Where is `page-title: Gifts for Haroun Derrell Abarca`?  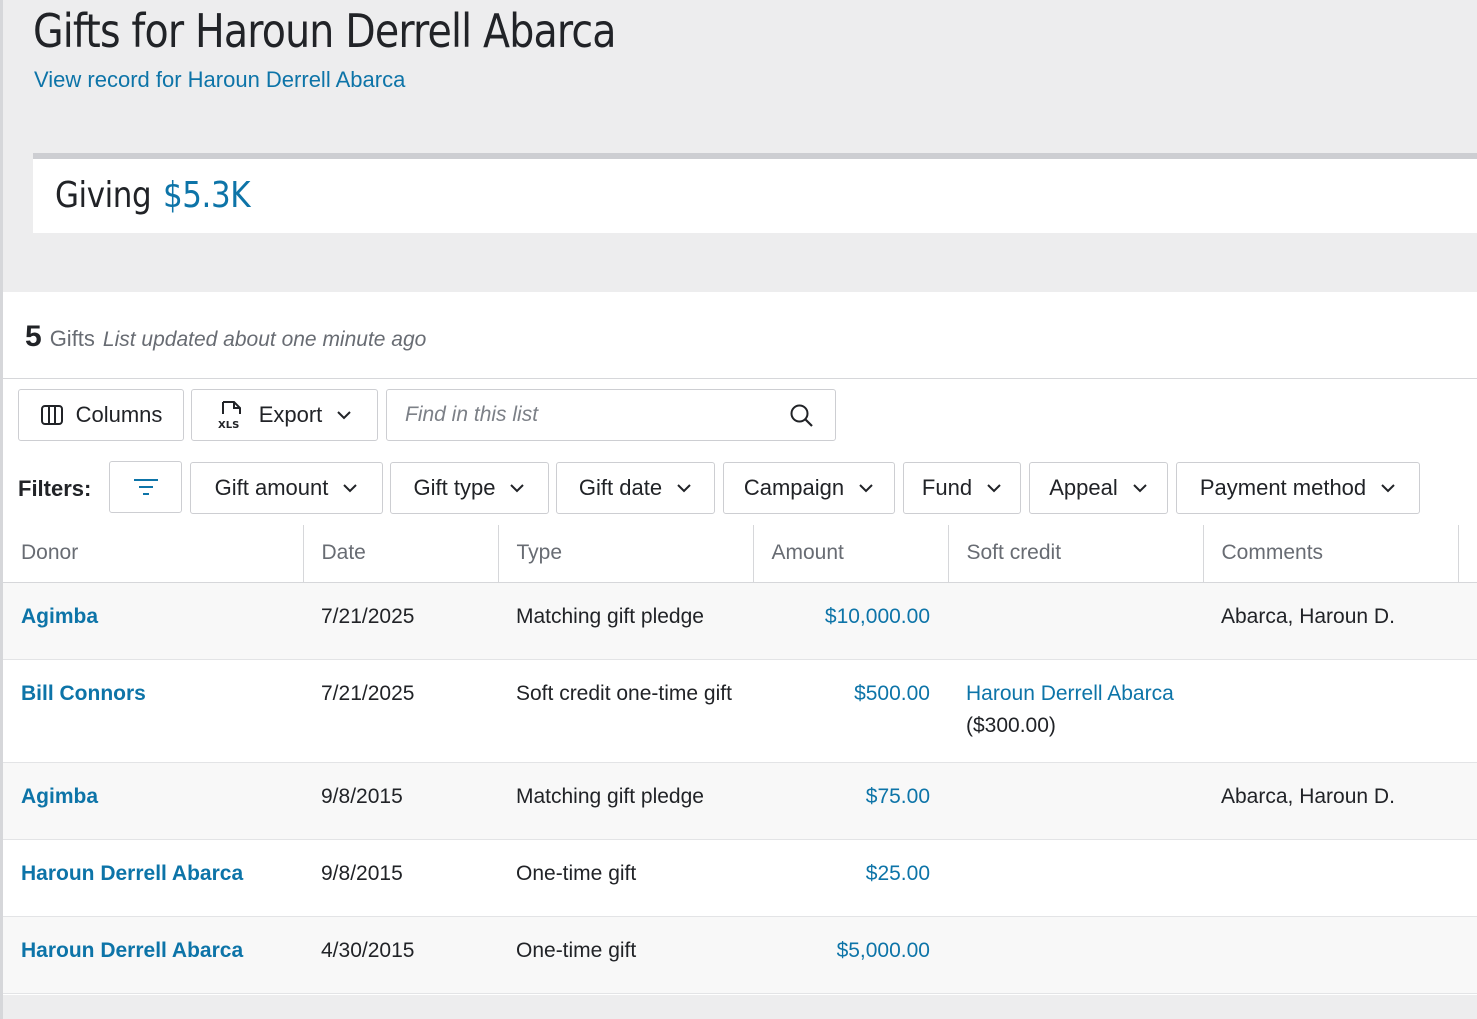
page-title: Gifts for Haroun Derrell Abarca is located at coordinates (325, 31).